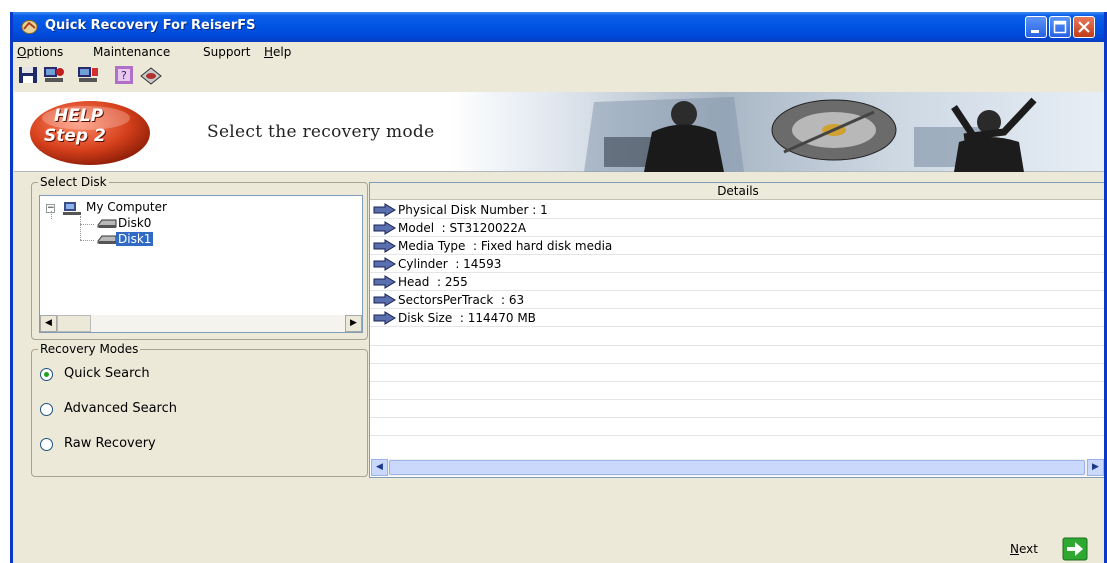 The width and height of the screenshot is (1107, 563). Describe the element at coordinates (151, 75) in the screenshot. I see `disk-icon` at that location.